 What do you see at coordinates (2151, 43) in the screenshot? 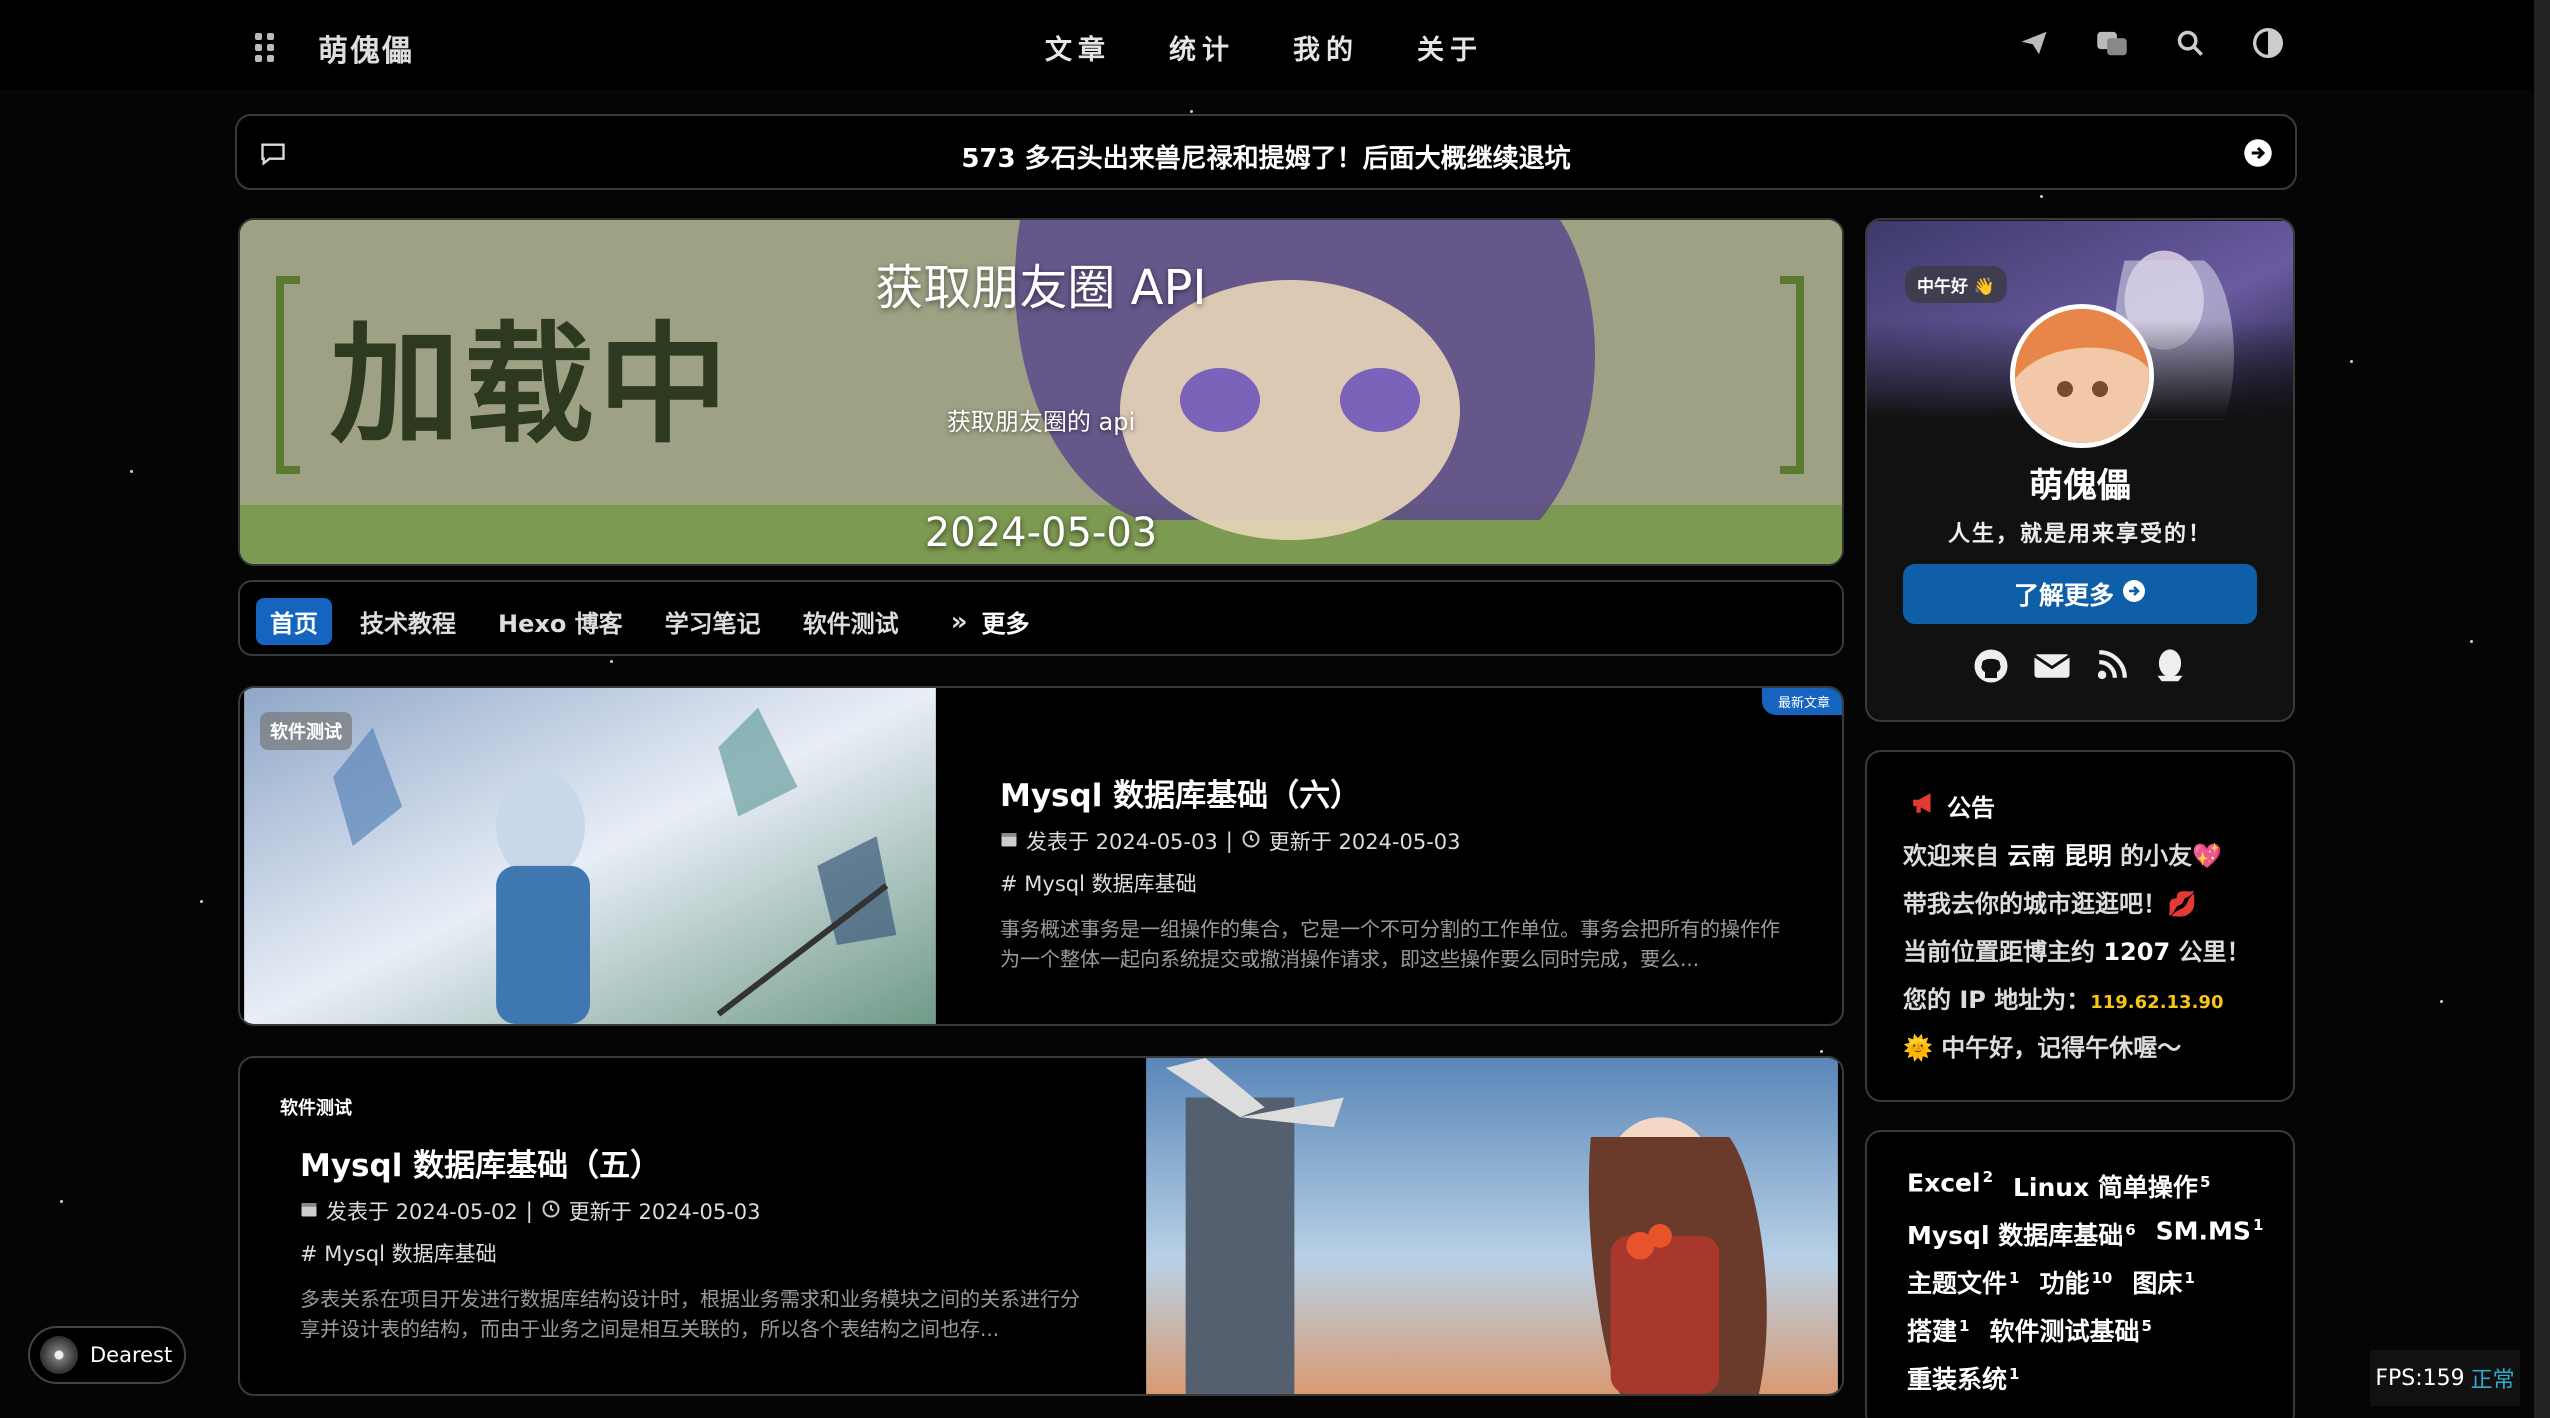
I see `header-tools` at bounding box center [2151, 43].